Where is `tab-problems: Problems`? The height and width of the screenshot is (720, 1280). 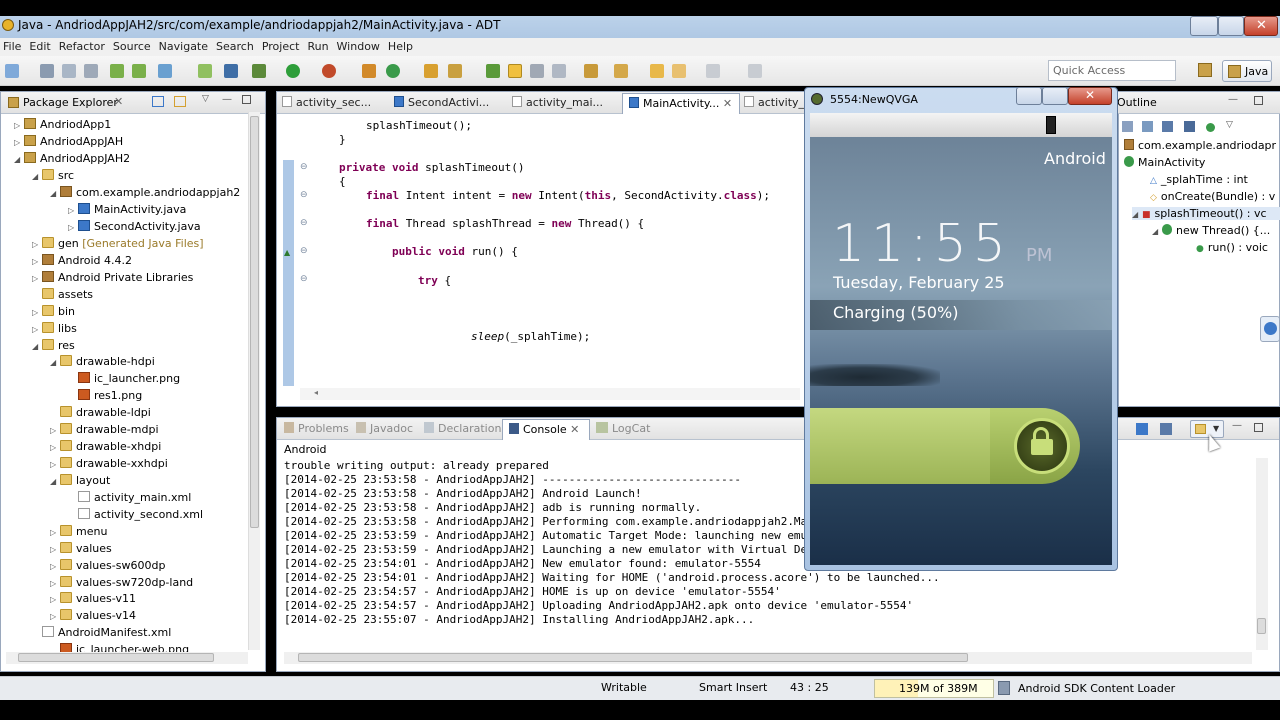 tab-problems: Problems is located at coordinates (316, 428).